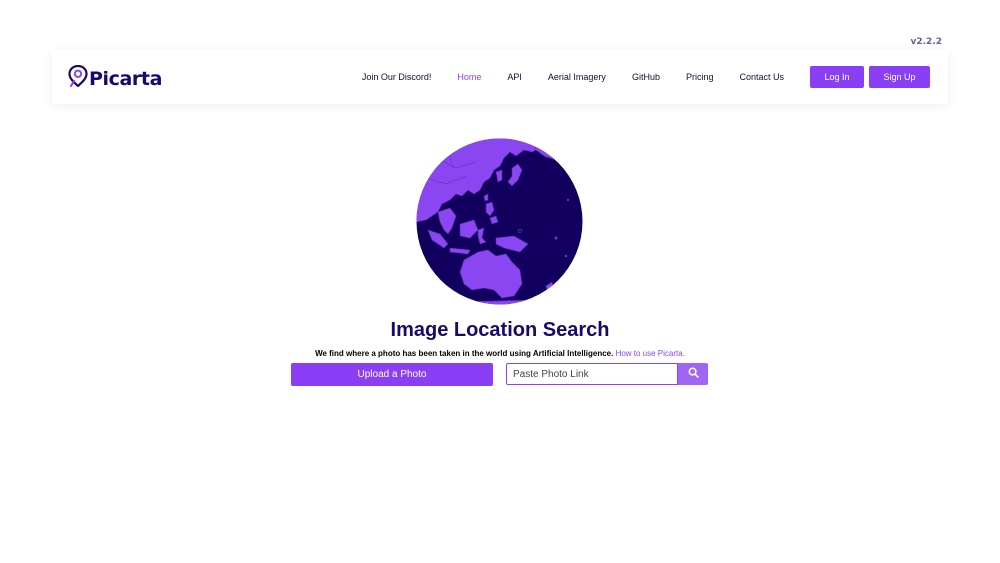 The height and width of the screenshot is (563, 1000). I want to click on brand-name: Picarta, so click(125, 78).